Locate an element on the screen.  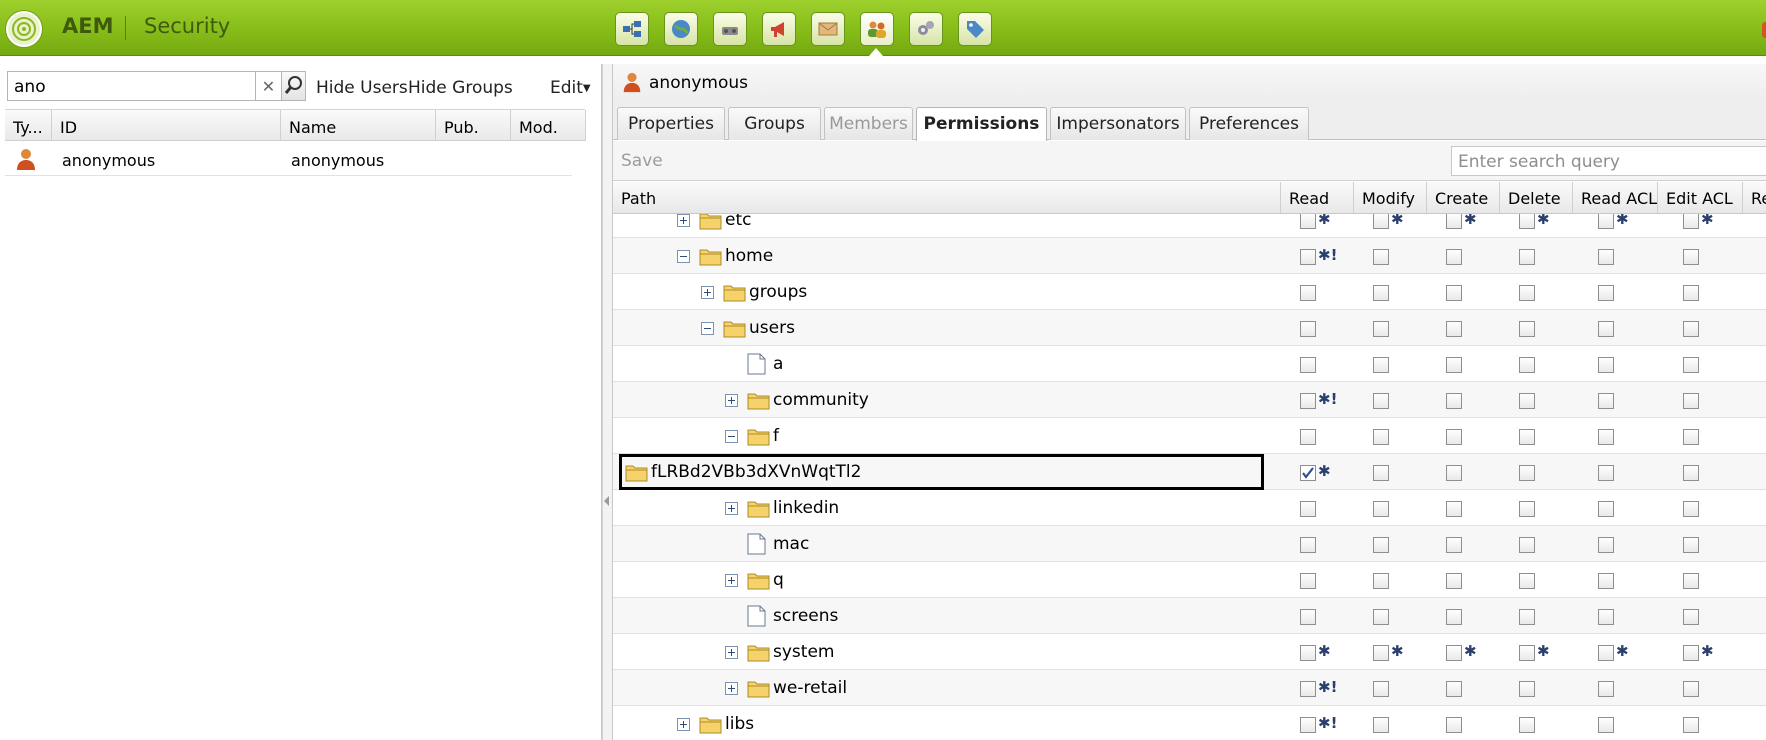
tree-node-label: linkedin is located at coordinates (806, 508).